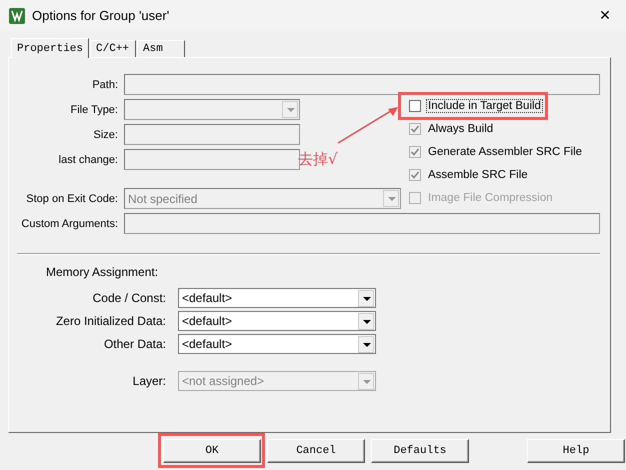  I want to click on checkbox-label: Include in Target Build, so click(484, 105).